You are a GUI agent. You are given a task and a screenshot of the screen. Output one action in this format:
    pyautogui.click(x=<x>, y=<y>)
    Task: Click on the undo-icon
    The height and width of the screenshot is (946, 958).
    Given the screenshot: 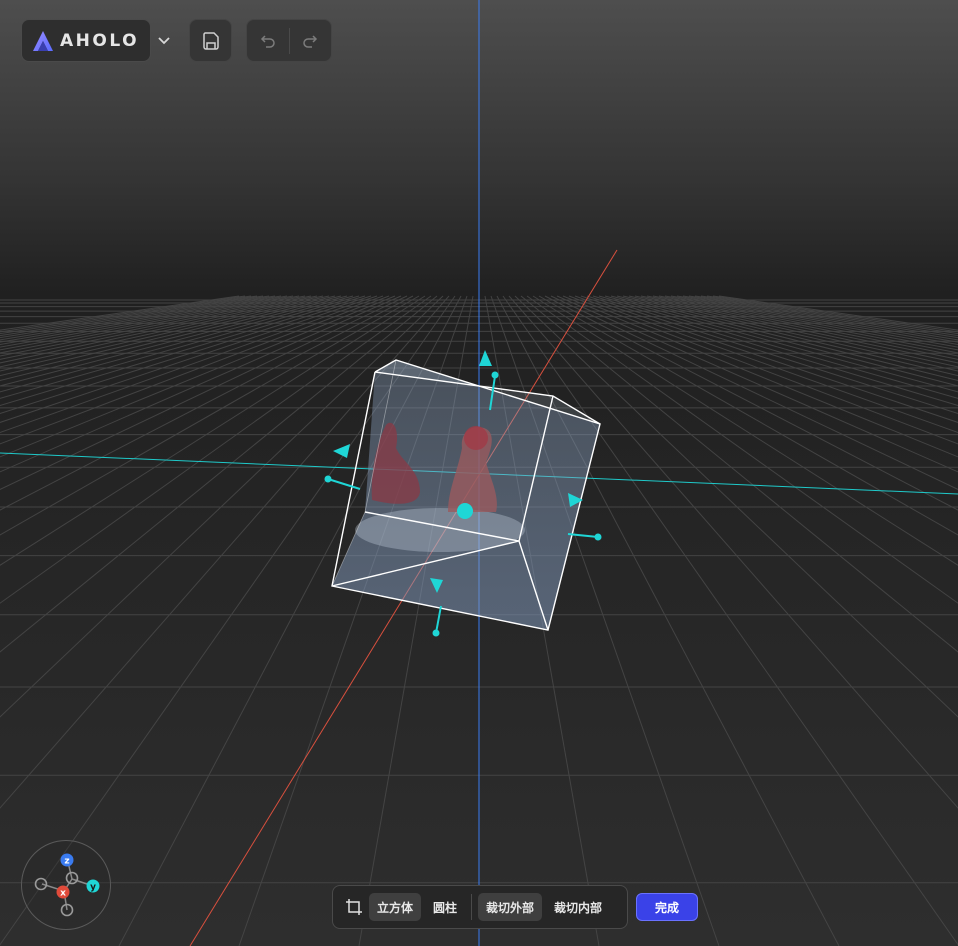 What is the action you would take?
    pyautogui.click(x=267, y=41)
    